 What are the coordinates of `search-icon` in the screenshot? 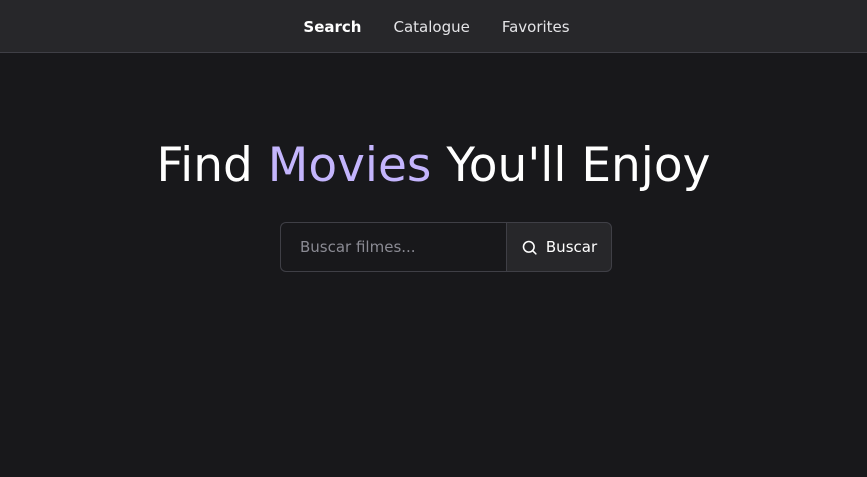 It's located at (529, 247).